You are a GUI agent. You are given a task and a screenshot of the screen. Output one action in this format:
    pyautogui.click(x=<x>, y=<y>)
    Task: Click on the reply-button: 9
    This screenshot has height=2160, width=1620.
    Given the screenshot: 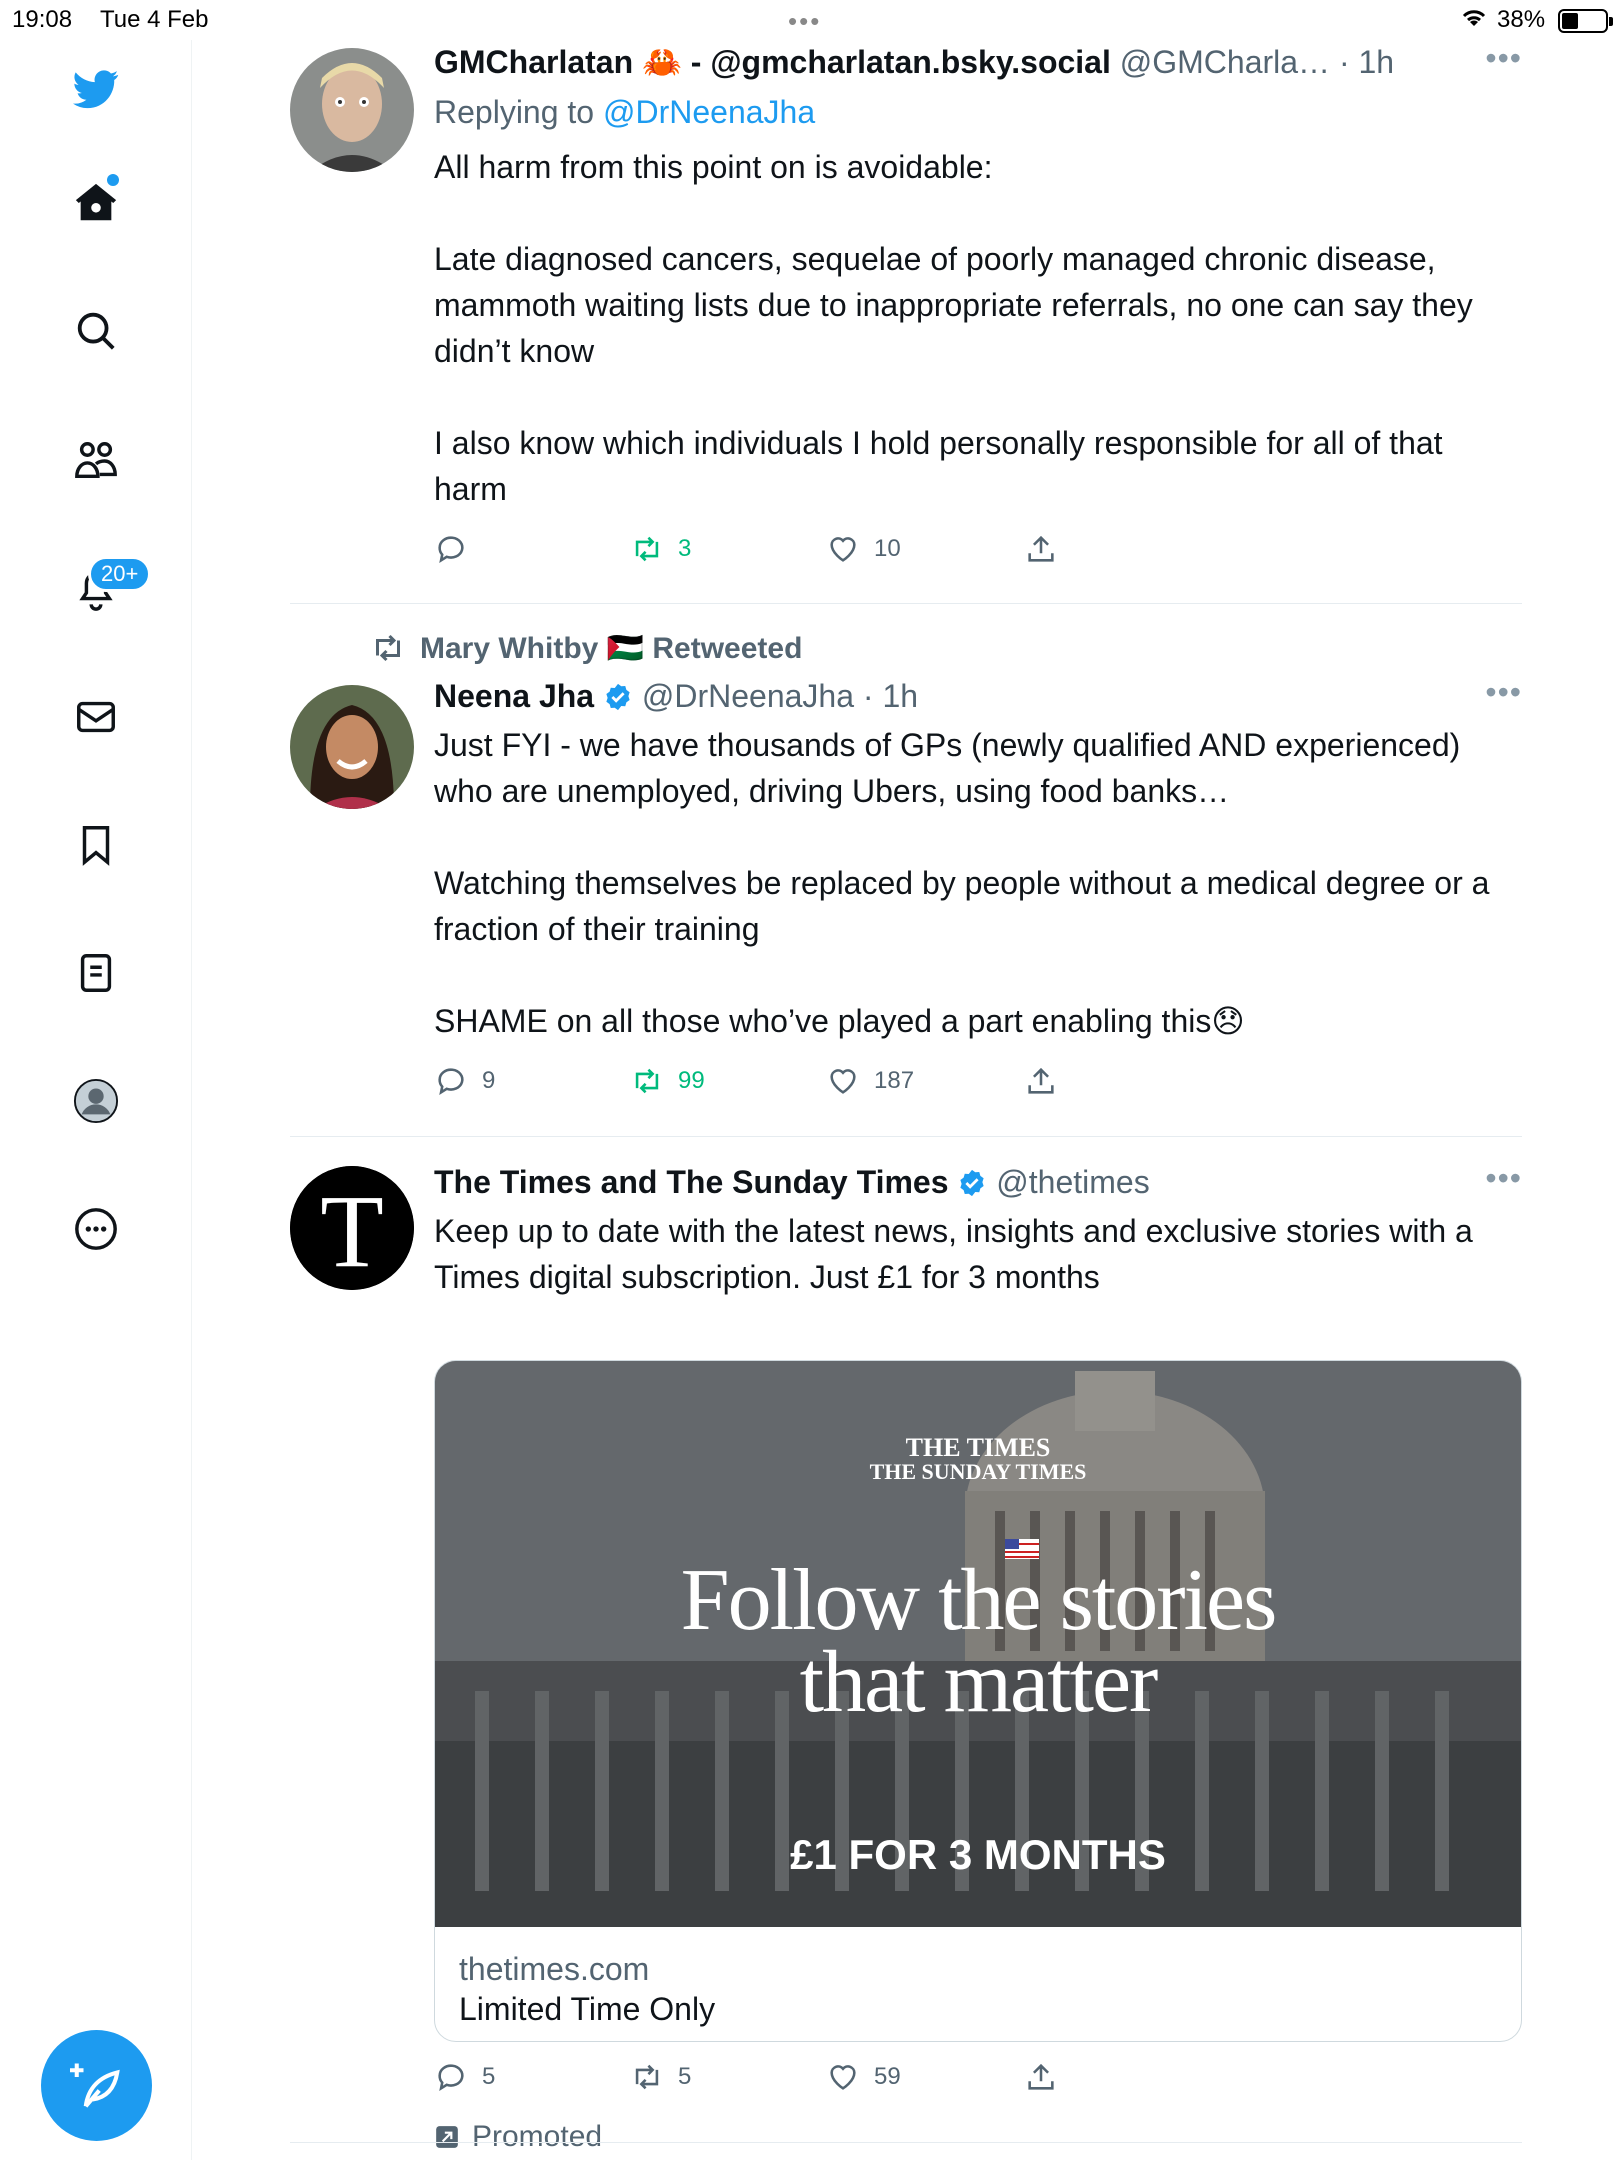 What is the action you would take?
    pyautogui.click(x=464, y=1081)
    